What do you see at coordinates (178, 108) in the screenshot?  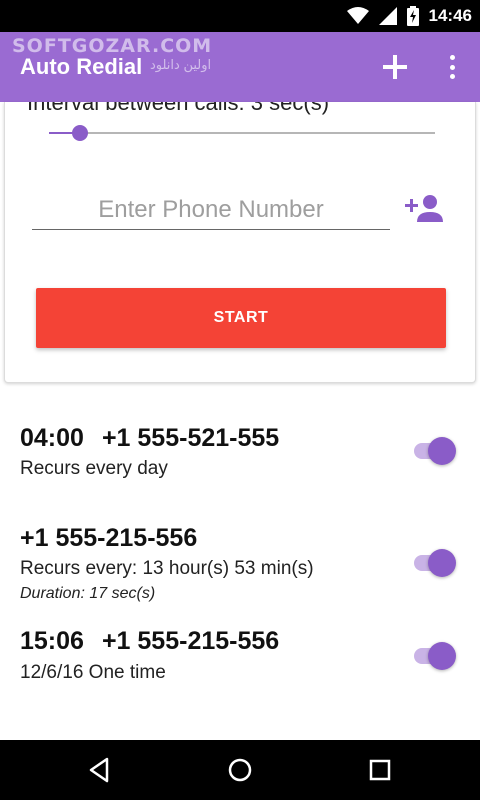 I see `interval-label: Interval between calls: 3 sec(s)` at bounding box center [178, 108].